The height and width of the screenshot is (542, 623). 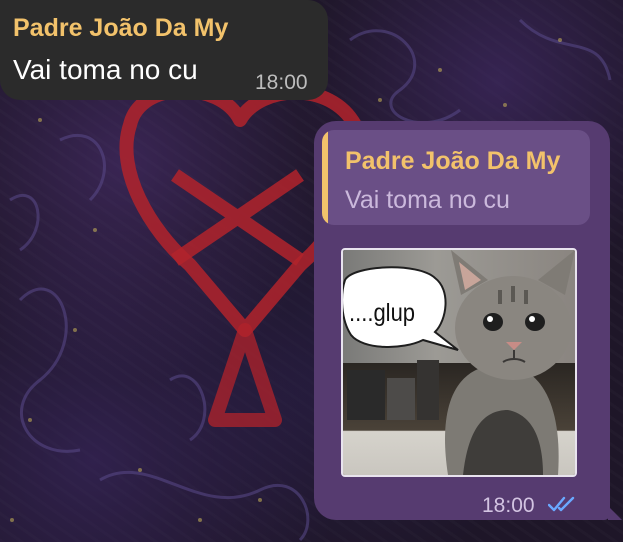 What do you see at coordinates (427, 200) in the screenshot?
I see `reply-message-text: Vai toma no cu` at bounding box center [427, 200].